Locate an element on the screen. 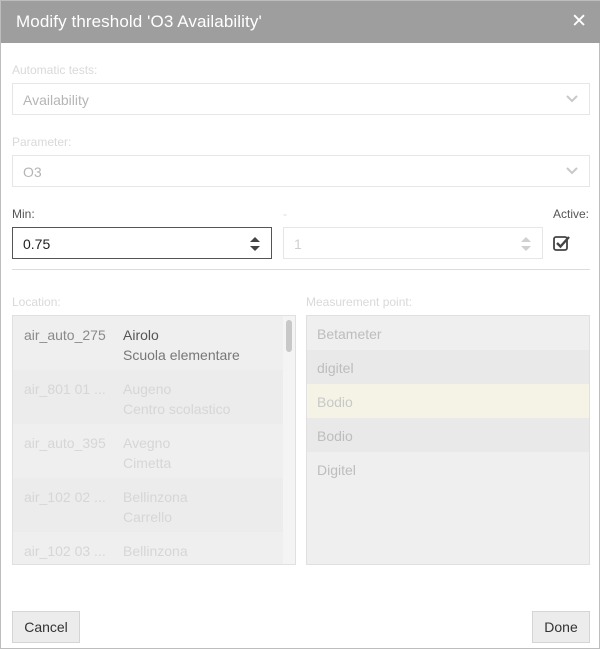 This screenshot has width=600, height=649. location-item: air_102 02 ... Bellinzona Carrello is located at coordinates (148, 505).